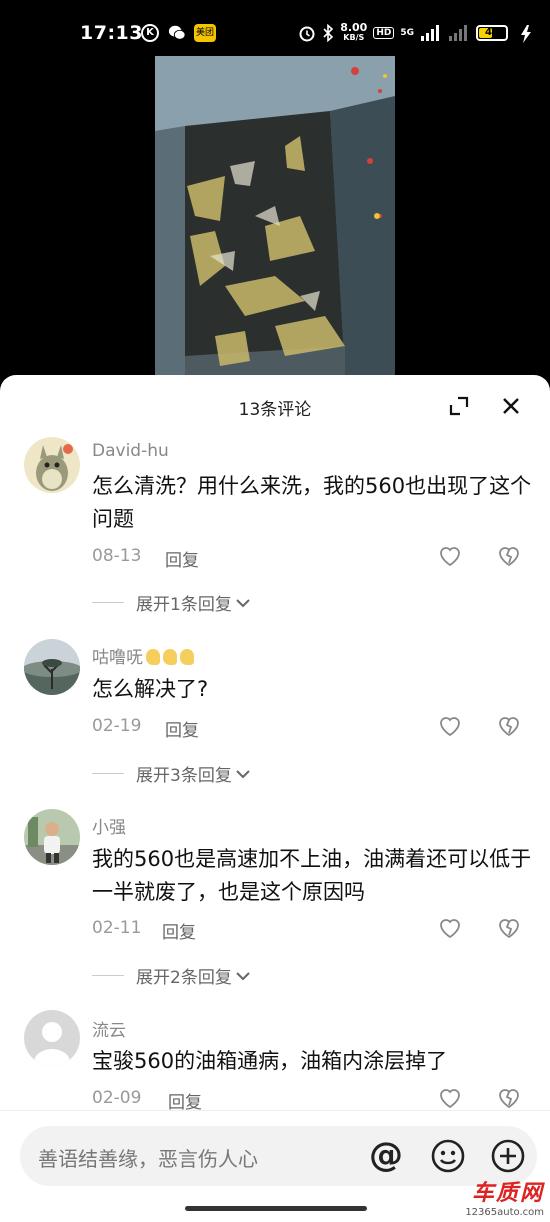 The height and width of the screenshot is (1222, 550). I want to click on clock: 17:13, so click(111, 33).